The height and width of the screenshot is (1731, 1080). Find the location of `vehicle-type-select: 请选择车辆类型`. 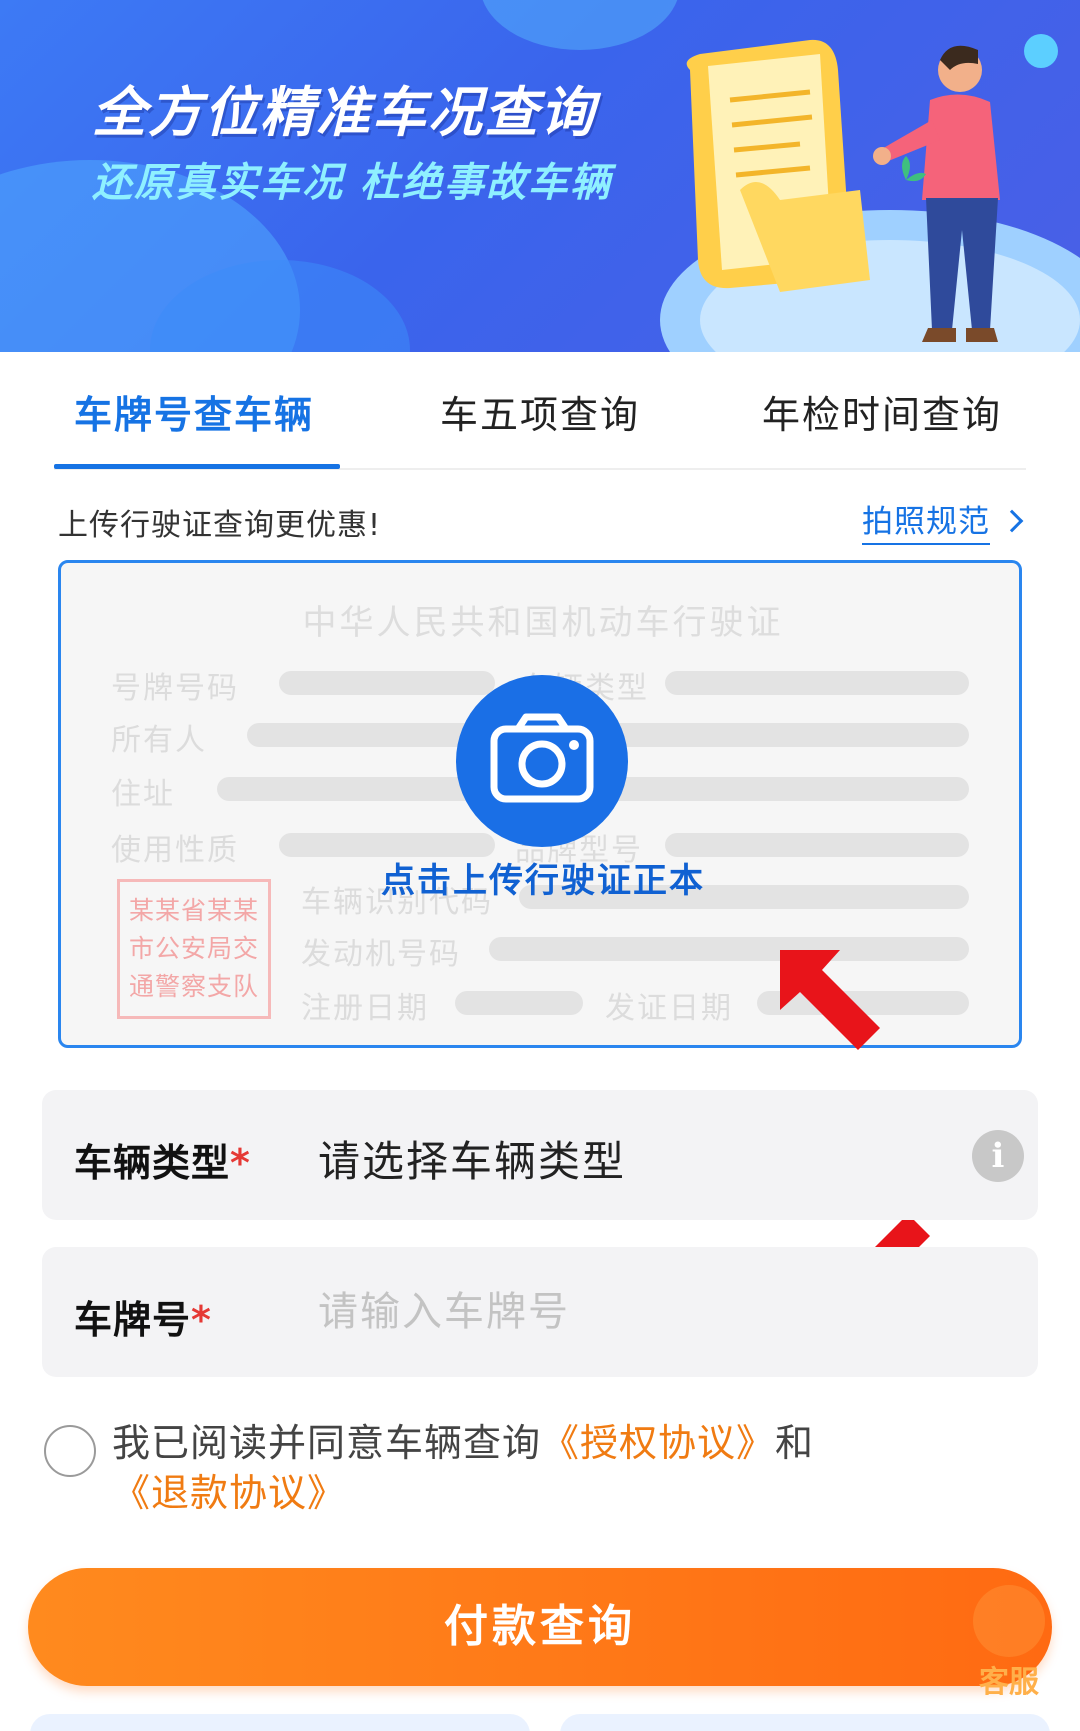

vehicle-type-select: 请选择车辆类型 is located at coordinates (472, 1158).